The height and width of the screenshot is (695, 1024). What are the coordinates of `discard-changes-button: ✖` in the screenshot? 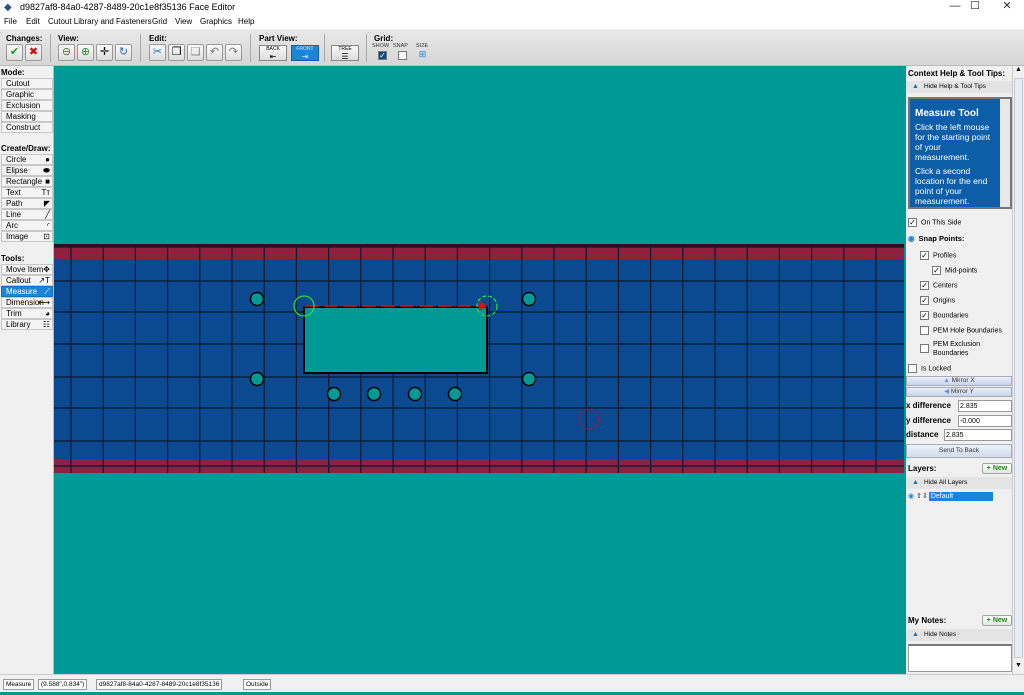 It's located at (33, 52).